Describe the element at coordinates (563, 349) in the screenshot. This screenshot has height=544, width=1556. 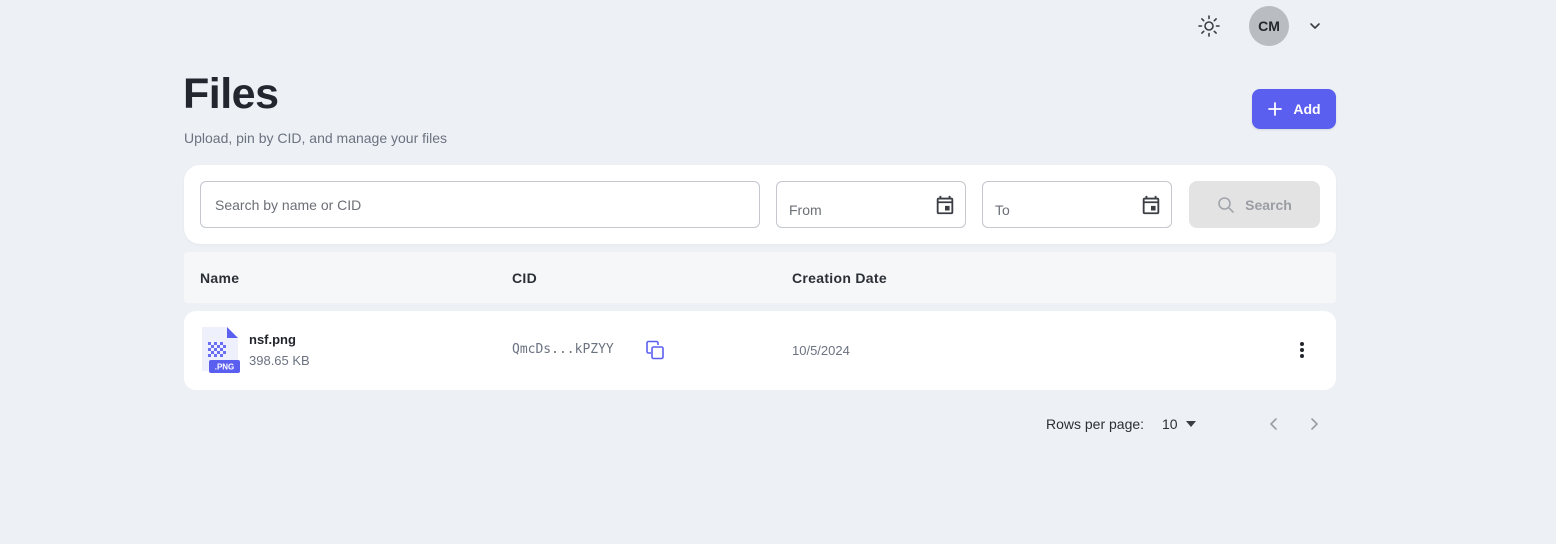
I see `file-cid: QmcDs...kPZYY` at that location.